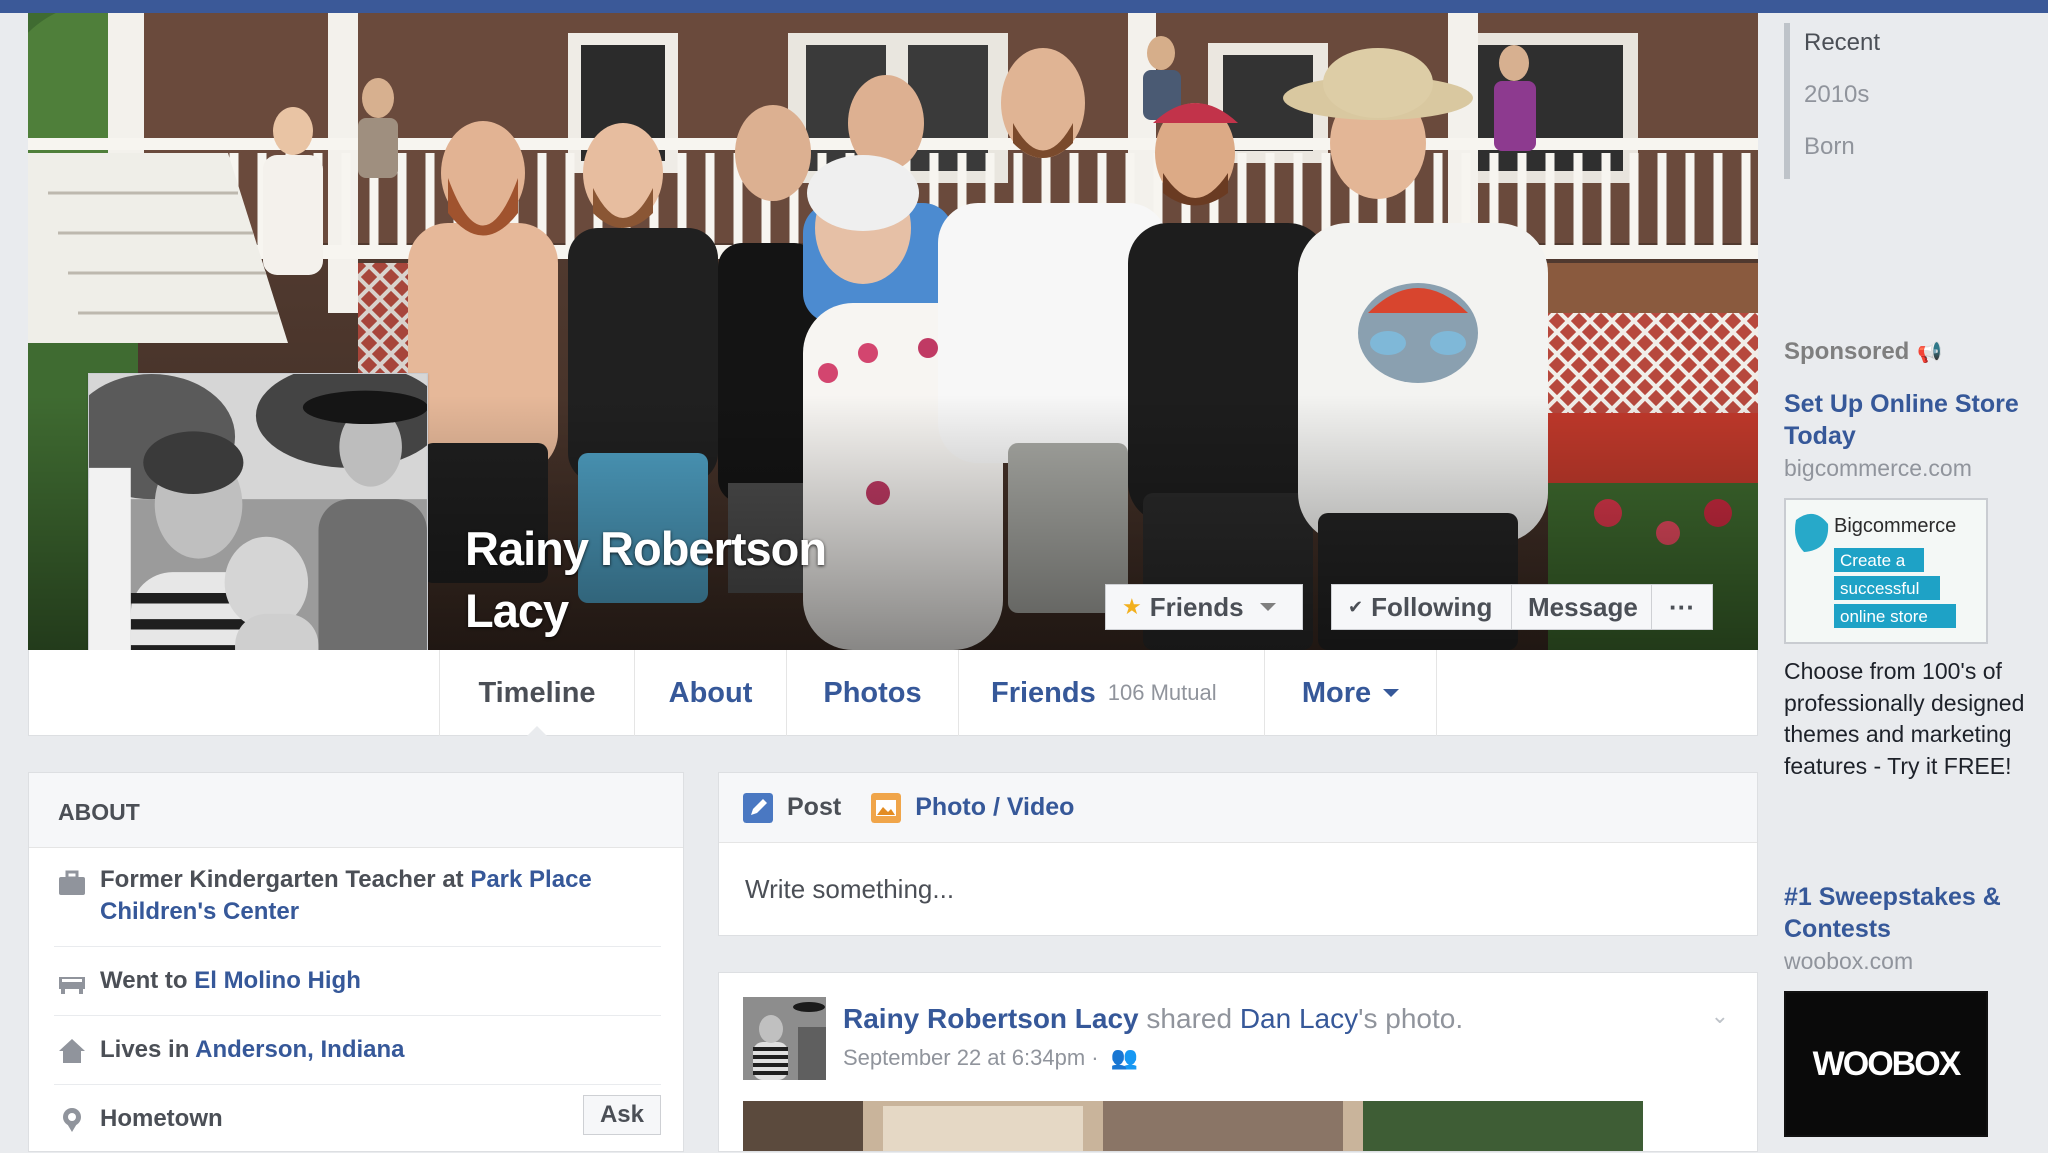 This screenshot has width=2048, height=1153. I want to click on friends-audience-icon: 👥, so click(1124, 1057).